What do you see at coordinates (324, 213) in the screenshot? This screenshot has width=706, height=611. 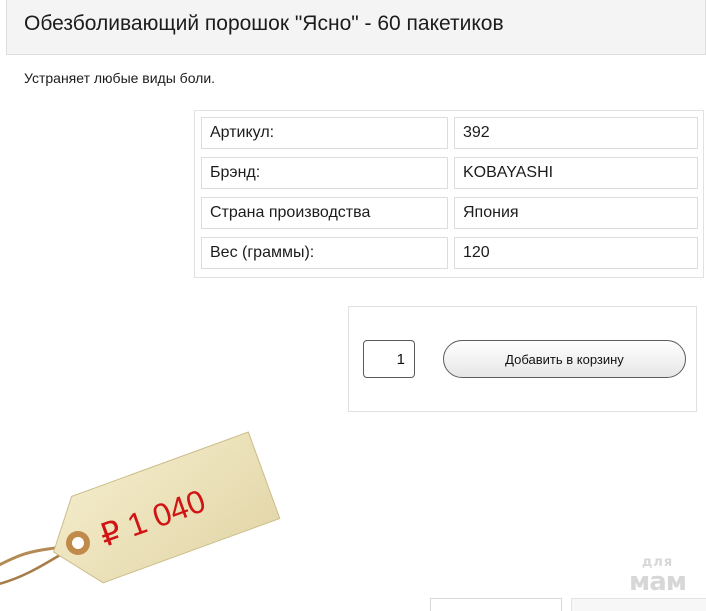 I see `spec-key: Страна производства` at bounding box center [324, 213].